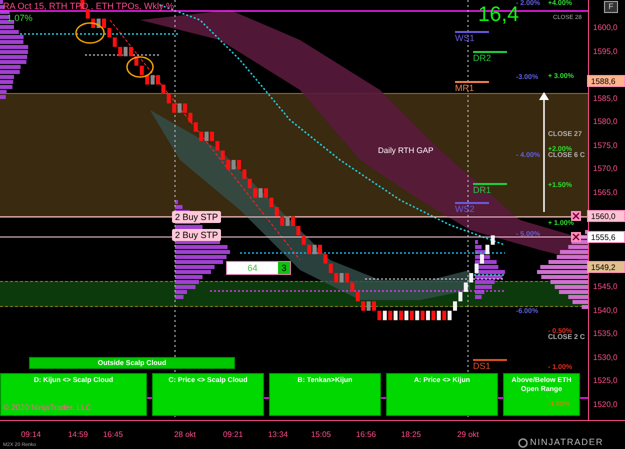  Describe the element at coordinates (366, 435) in the screenshot. I see `time-tick: 16:56` at that location.